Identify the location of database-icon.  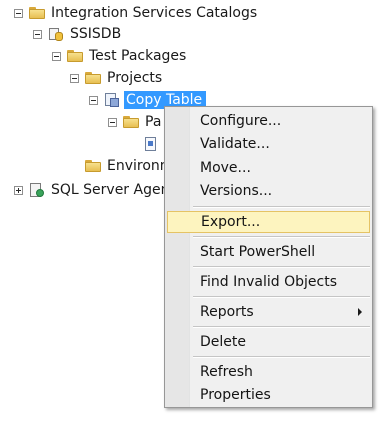
(56, 34).